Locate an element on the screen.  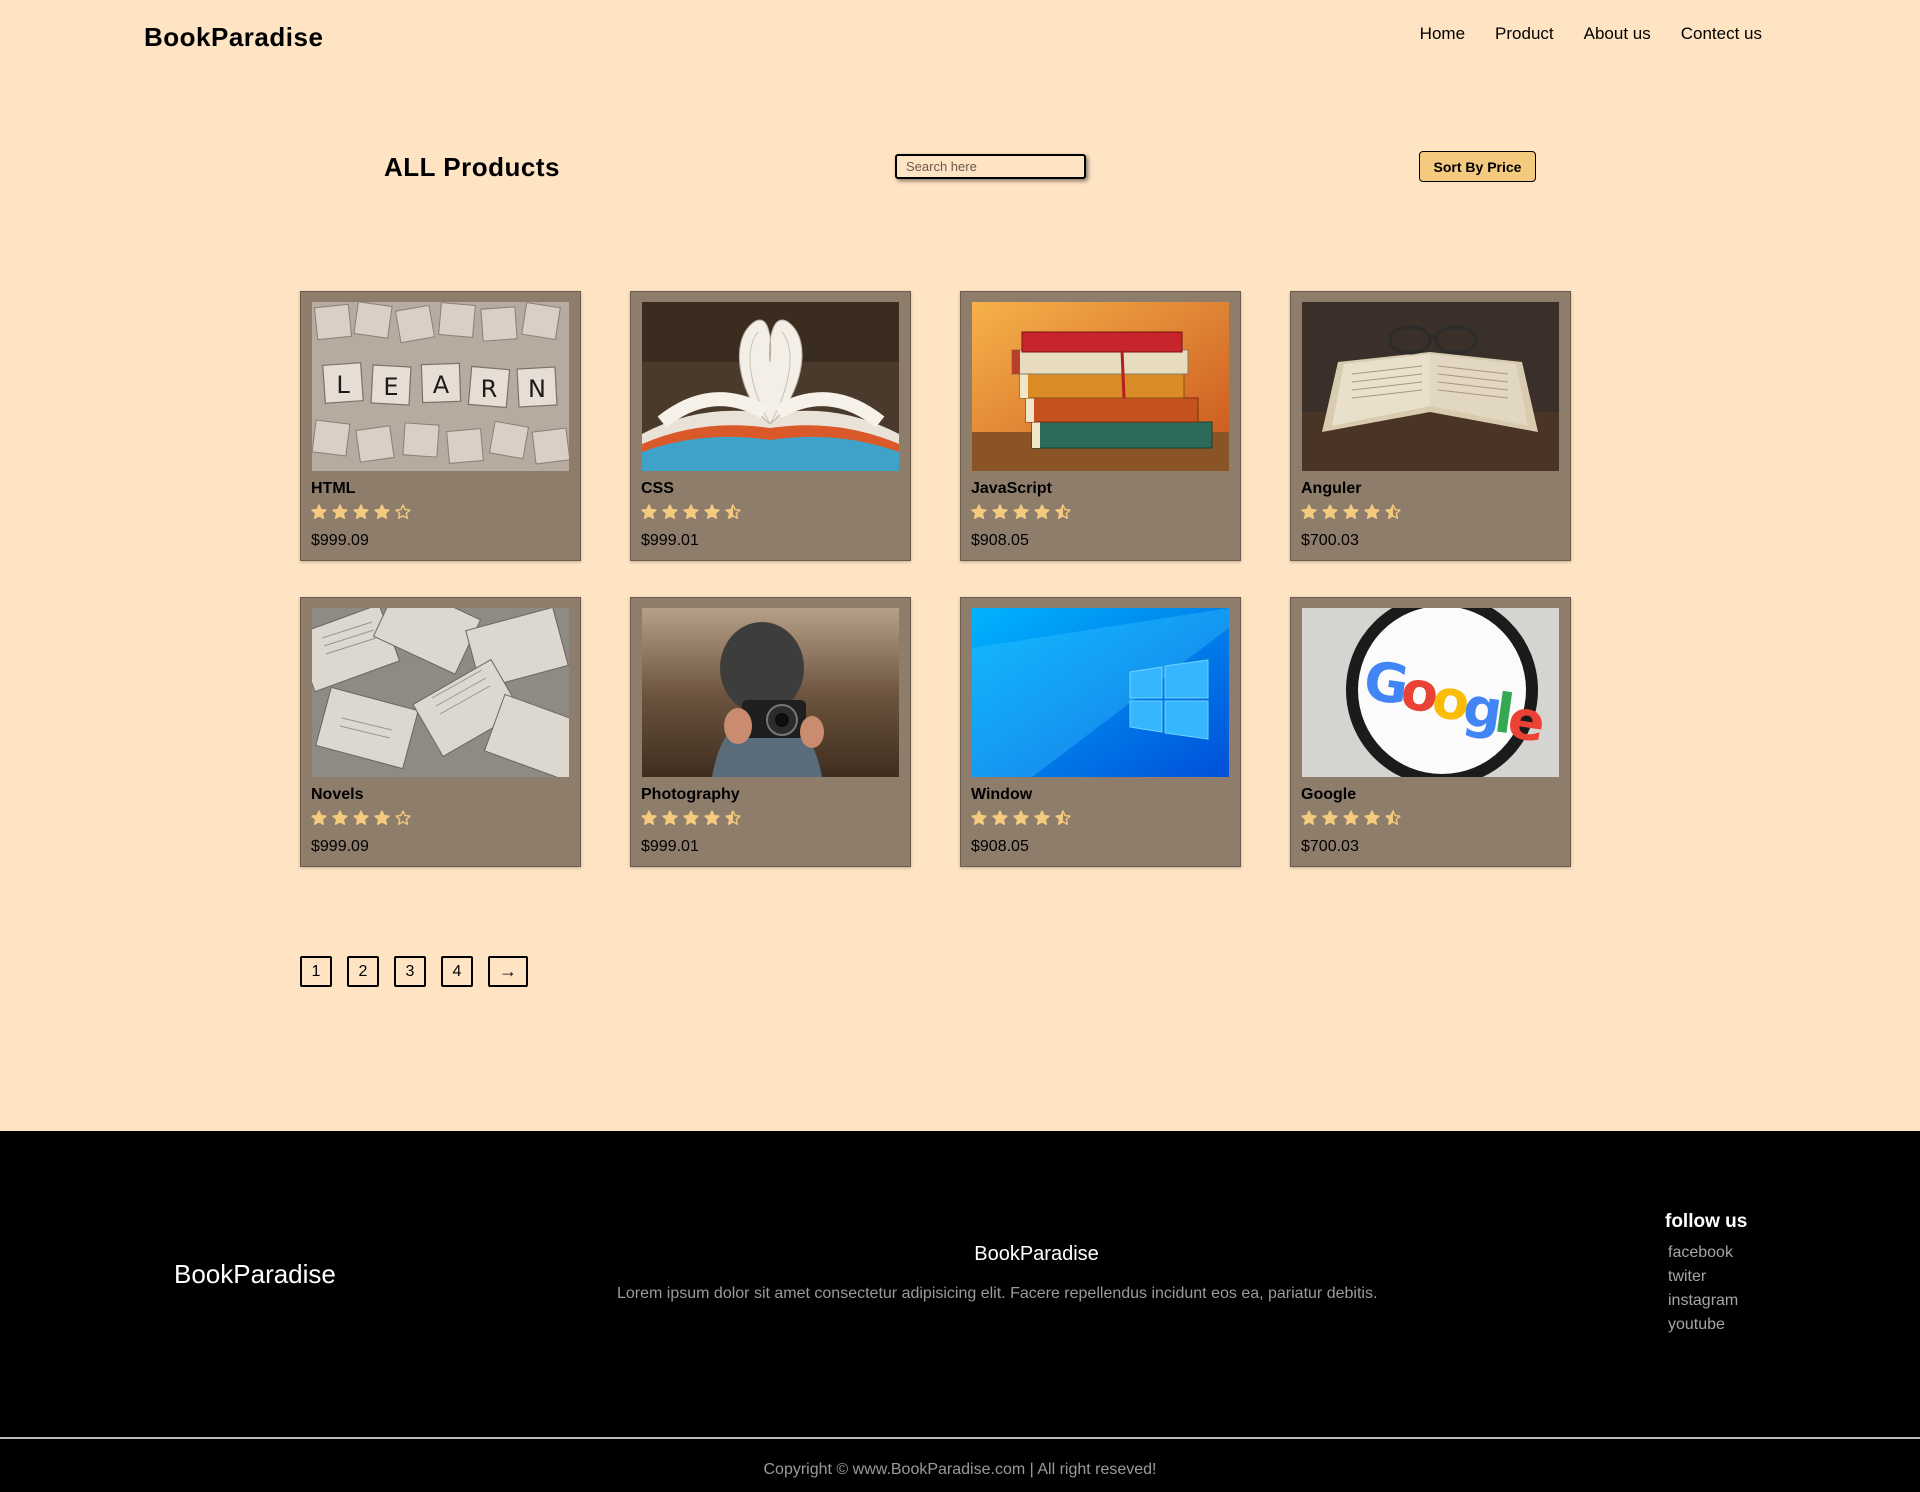
product-card: Anguler $700.03 is located at coordinates (1430, 426).